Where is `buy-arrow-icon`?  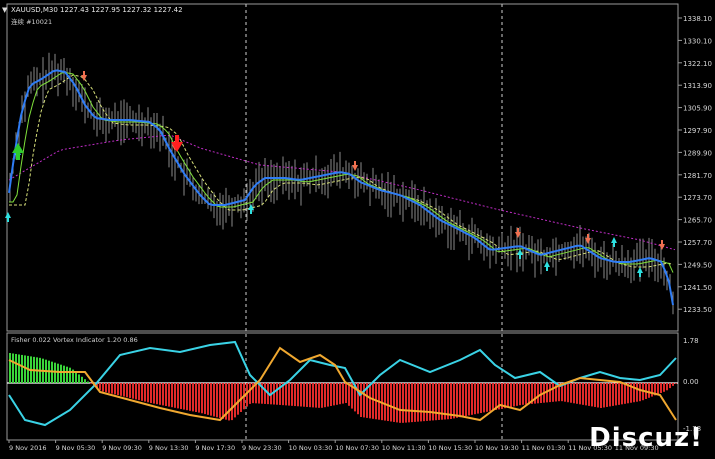 buy-arrow-icon is located at coordinates (520, 254).